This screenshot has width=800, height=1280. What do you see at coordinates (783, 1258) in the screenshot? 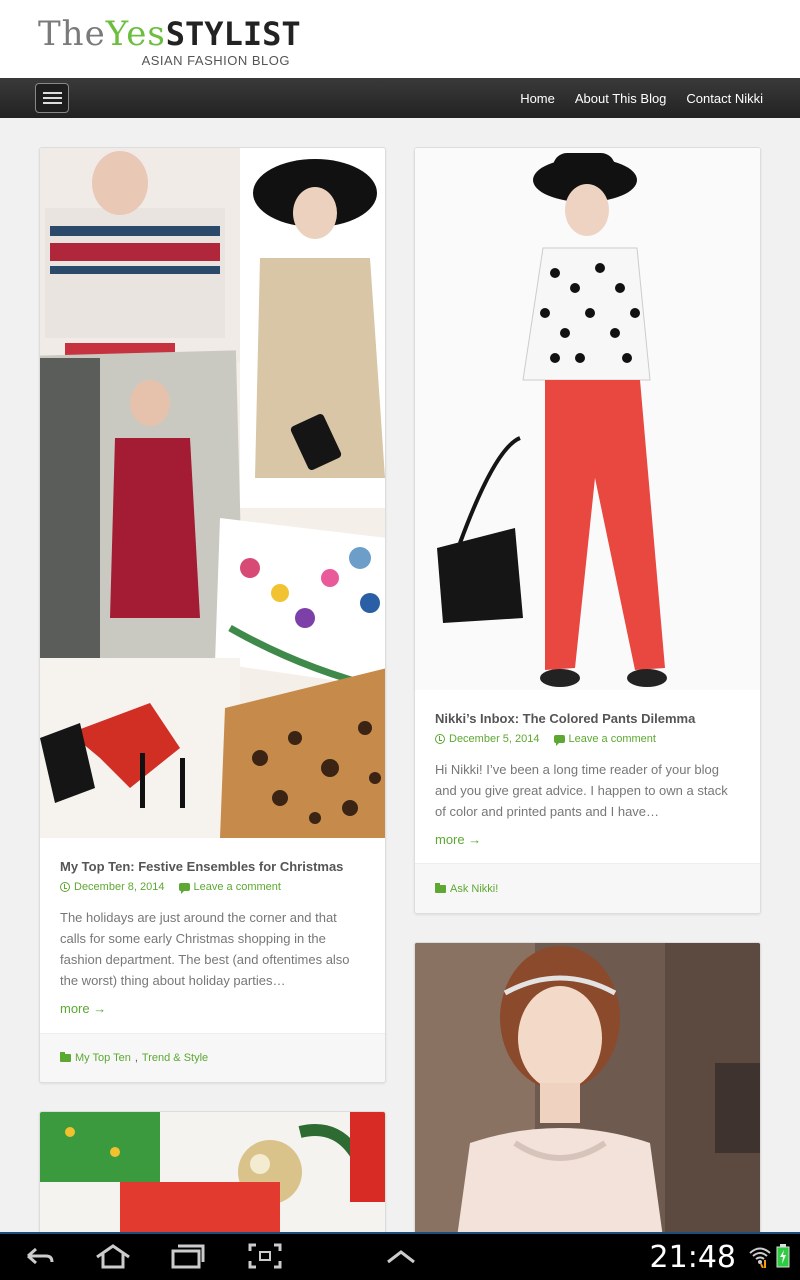
I see `battery-icon` at bounding box center [783, 1258].